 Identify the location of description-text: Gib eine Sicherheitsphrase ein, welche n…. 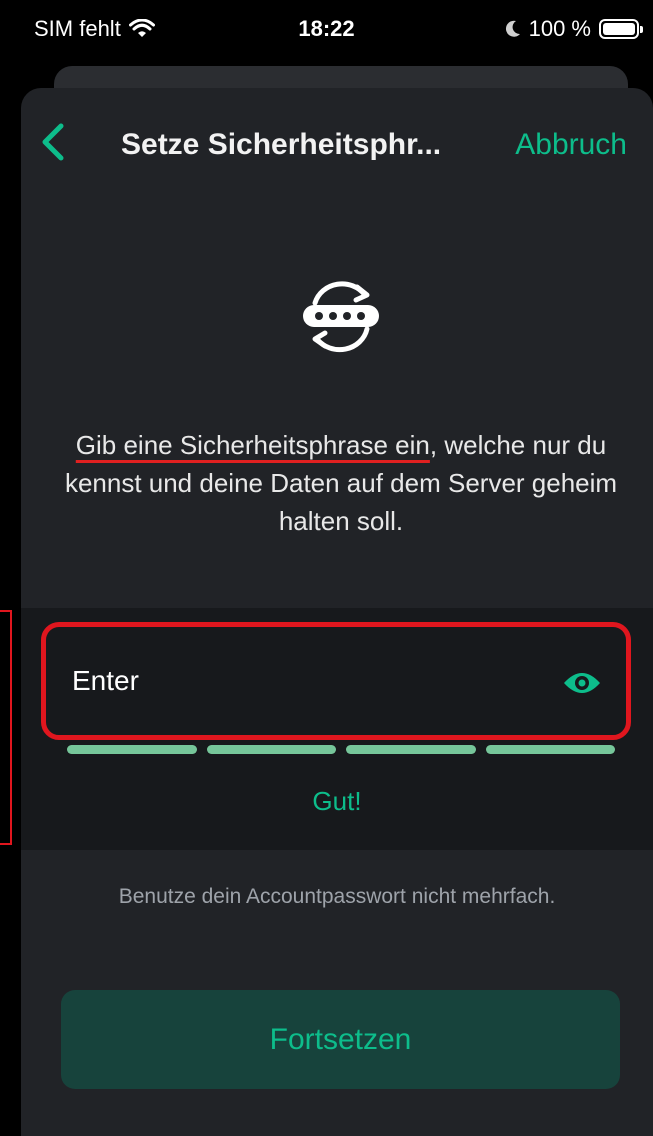
(341, 483).